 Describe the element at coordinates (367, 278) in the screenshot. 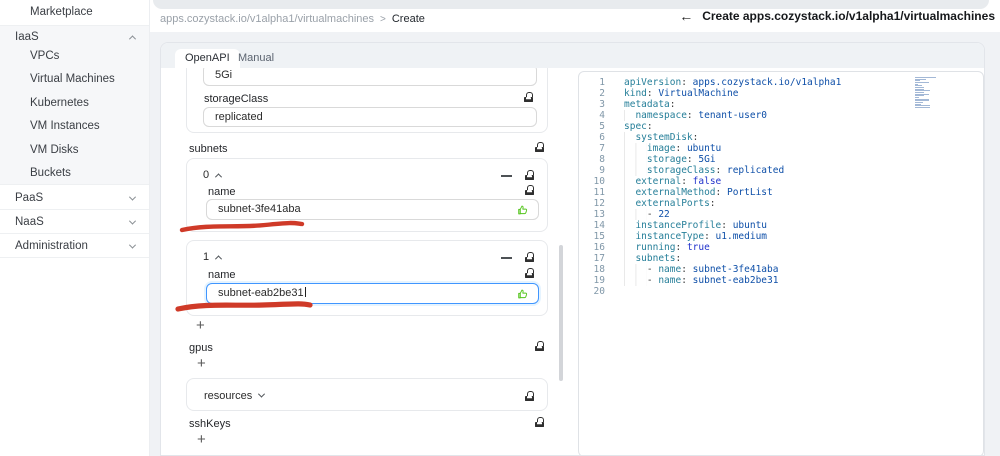

I see `subnet-item-1: 1 name subnet-eab2be31` at that location.